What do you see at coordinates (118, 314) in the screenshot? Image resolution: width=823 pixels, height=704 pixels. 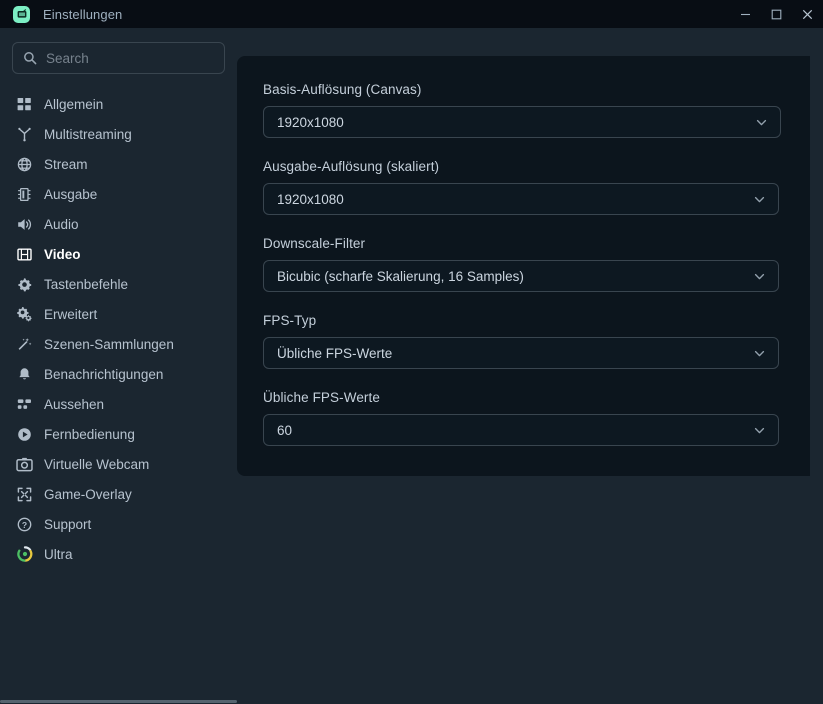 I see `sidebar-item-erweitert: Erweitert` at bounding box center [118, 314].